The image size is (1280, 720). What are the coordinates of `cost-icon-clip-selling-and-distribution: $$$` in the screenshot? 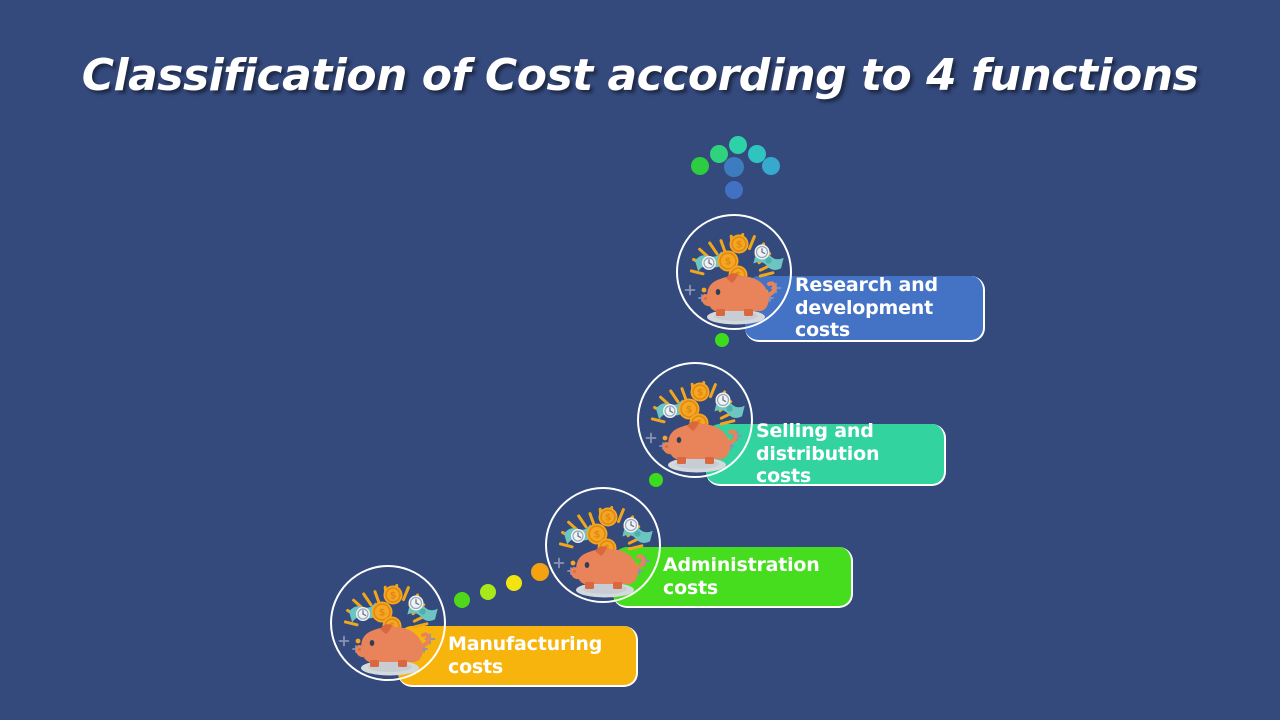 It's located at (695, 420).